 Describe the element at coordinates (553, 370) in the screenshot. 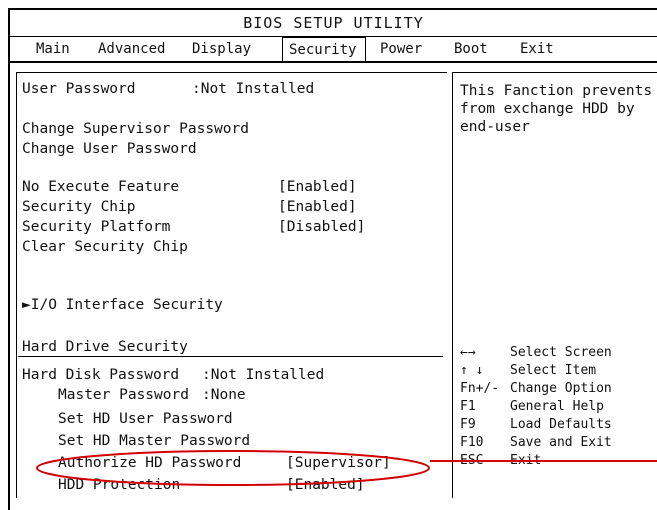

I see `key-select-item-desc: Select Item` at that location.